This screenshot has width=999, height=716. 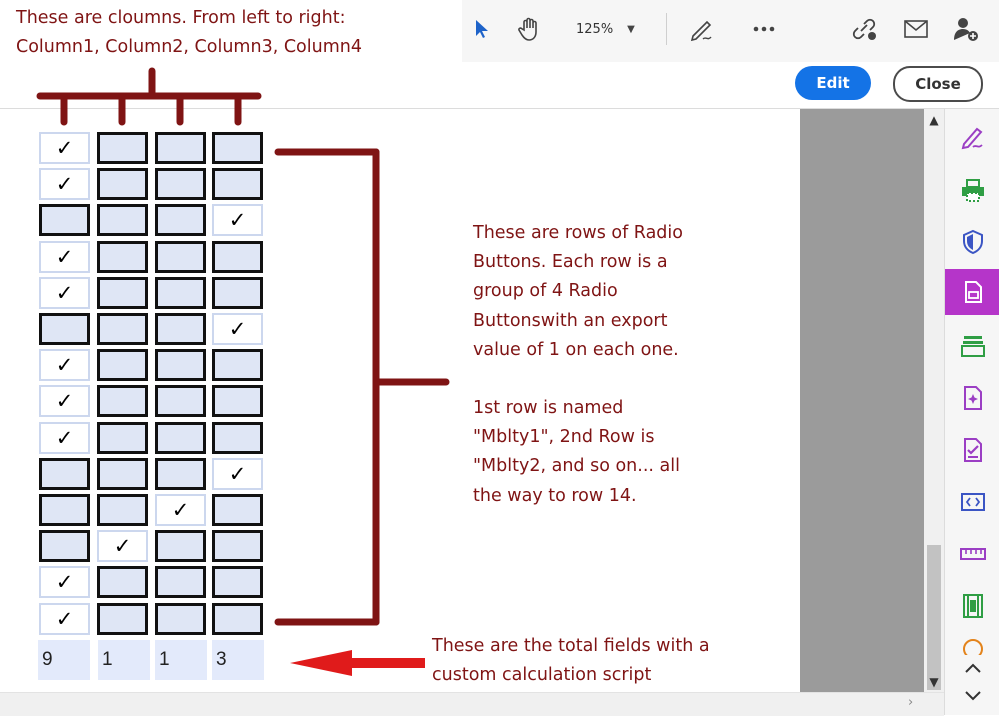 I want to click on radio-button-row8-column3, so click(x=180, y=401).